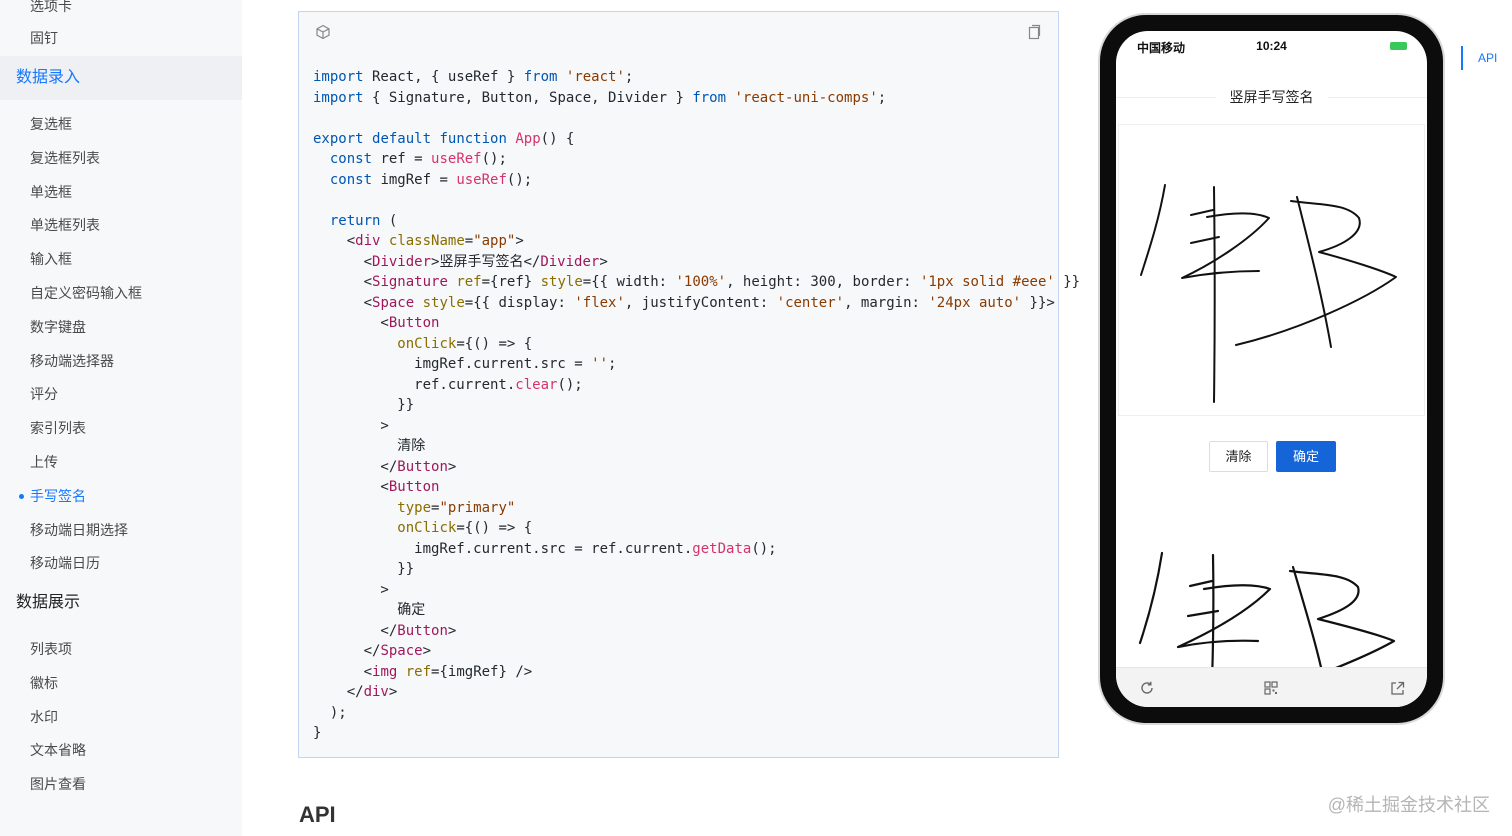  Describe the element at coordinates (369, 446) in the screenshot. I see `code-line: 清除` at that location.